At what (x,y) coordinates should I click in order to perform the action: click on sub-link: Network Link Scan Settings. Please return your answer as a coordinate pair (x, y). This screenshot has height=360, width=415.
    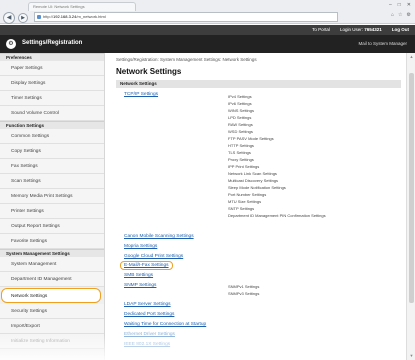
    Looking at the image, I should click on (252, 173).